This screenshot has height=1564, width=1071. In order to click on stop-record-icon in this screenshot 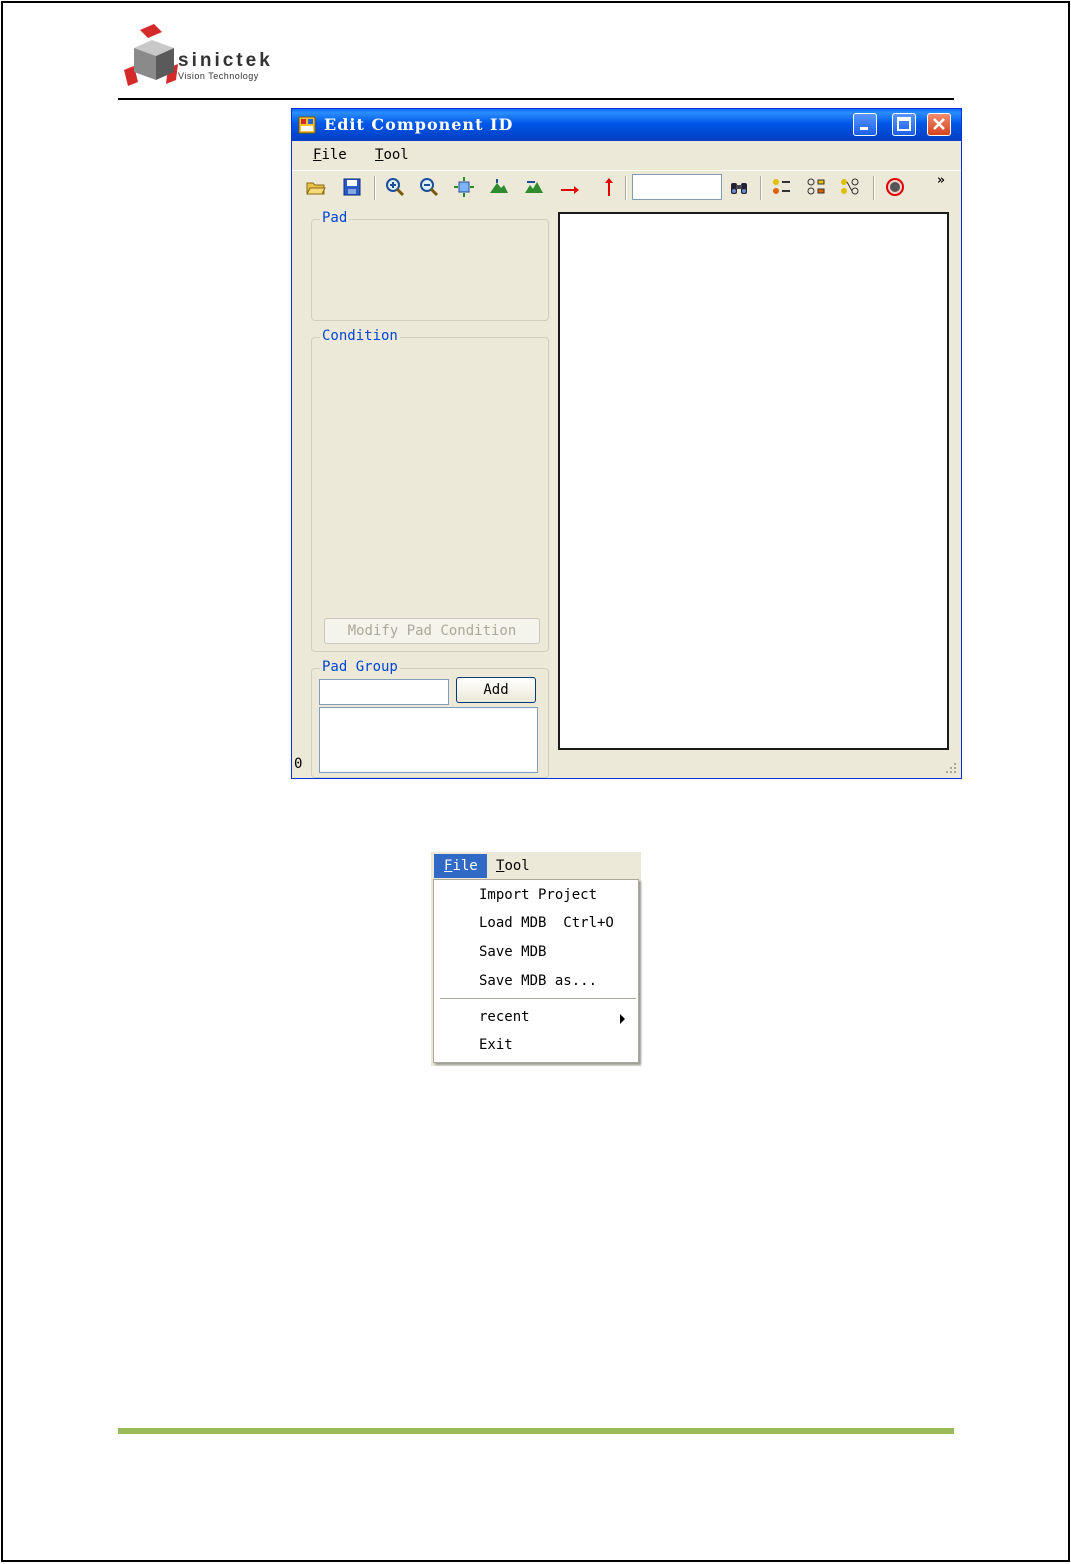, I will do `click(895, 187)`.